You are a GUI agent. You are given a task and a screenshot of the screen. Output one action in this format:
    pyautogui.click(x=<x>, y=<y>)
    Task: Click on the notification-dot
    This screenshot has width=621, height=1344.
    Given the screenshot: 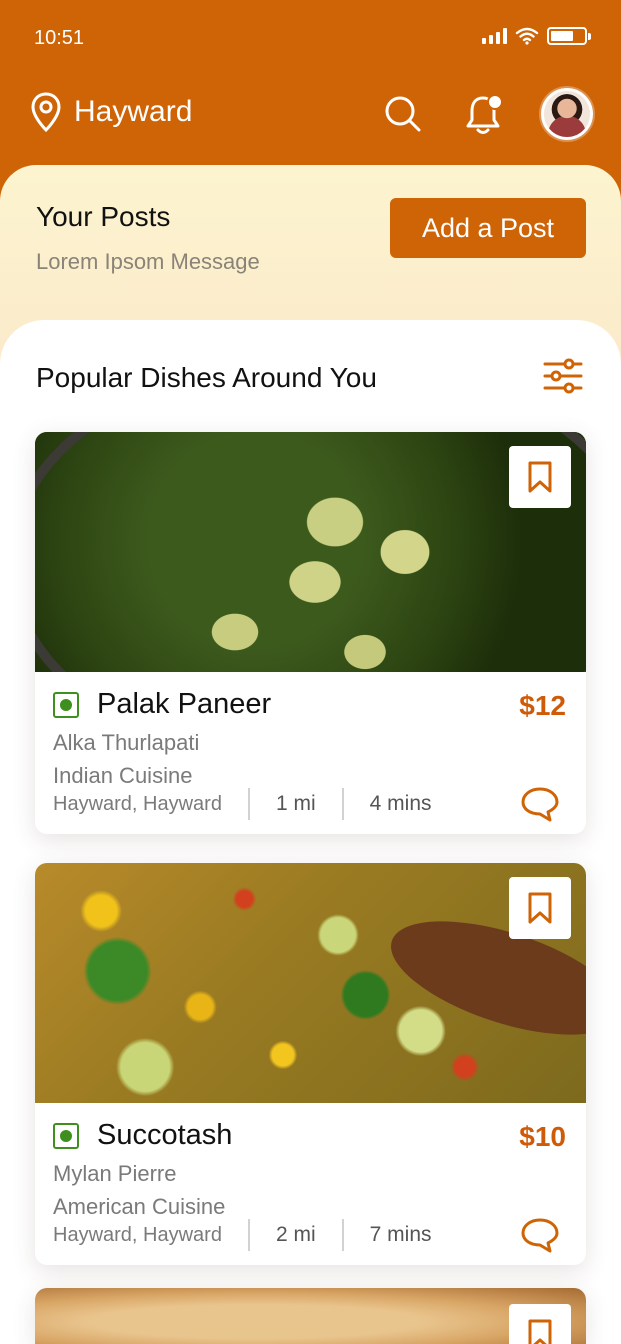 What is the action you would take?
    pyautogui.click(x=495, y=102)
    